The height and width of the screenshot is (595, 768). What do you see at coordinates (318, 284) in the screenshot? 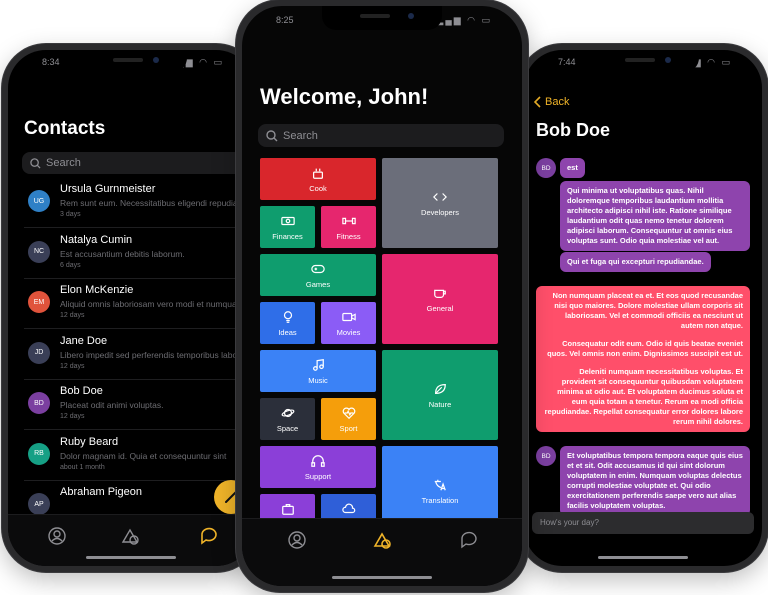
I see `category-label: Games` at bounding box center [318, 284].